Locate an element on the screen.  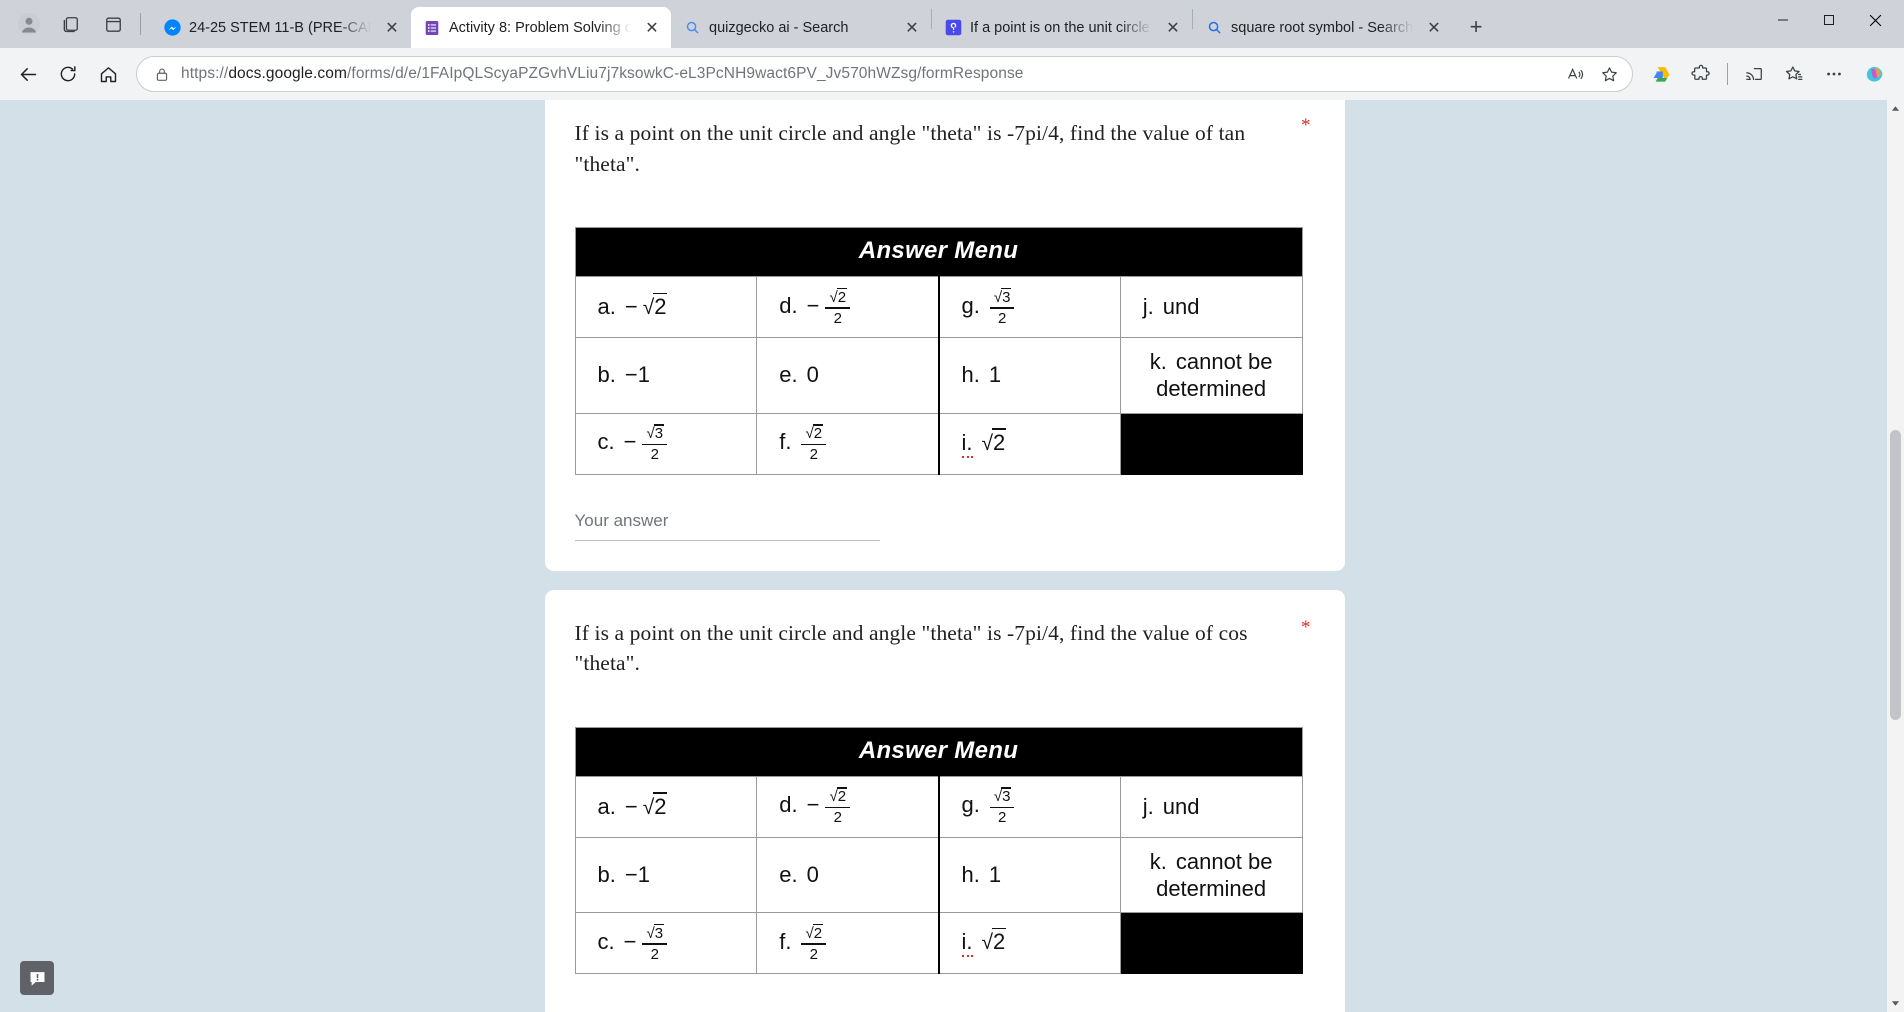
back-button is located at coordinates (28, 74).